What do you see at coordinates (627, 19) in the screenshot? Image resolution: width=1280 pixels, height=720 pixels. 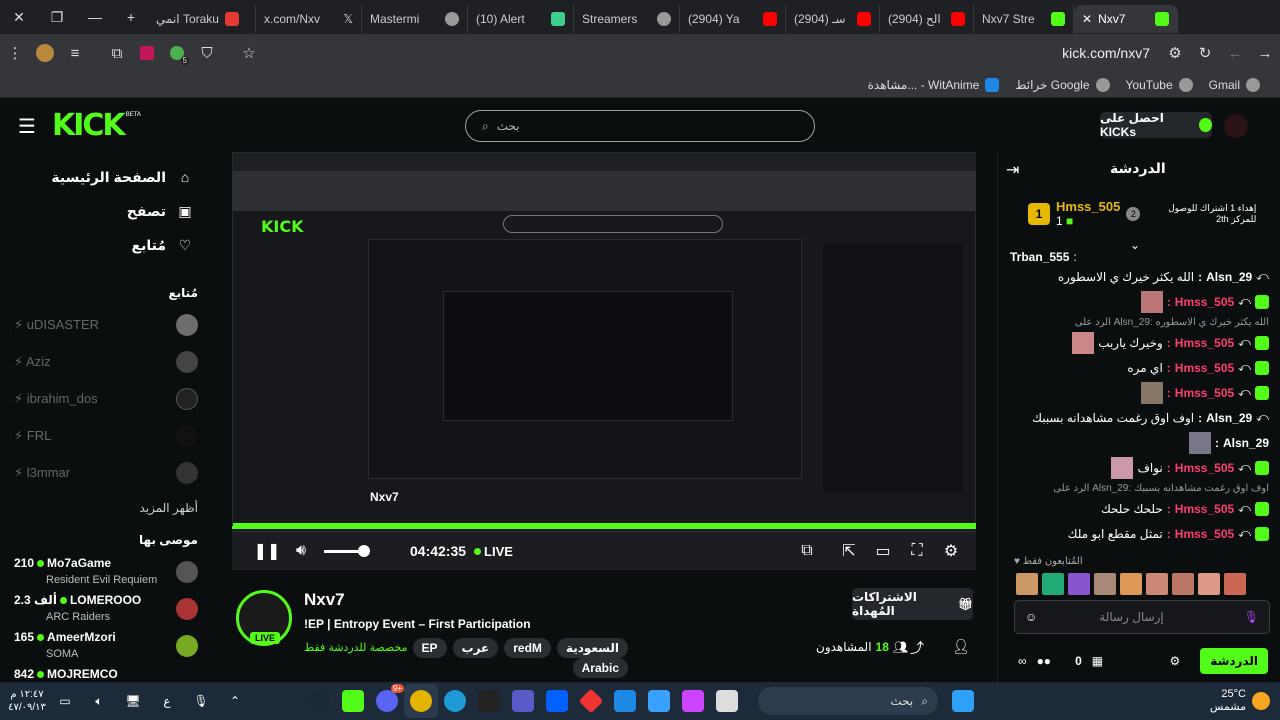 I see `browser-tab: Streamers` at bounding box center [627, 19].